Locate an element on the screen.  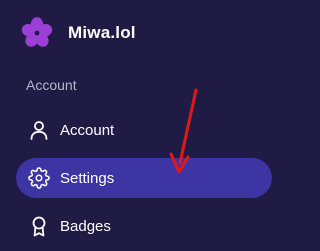
sidebar-item-label: Account is located at coordinates (87, 130).